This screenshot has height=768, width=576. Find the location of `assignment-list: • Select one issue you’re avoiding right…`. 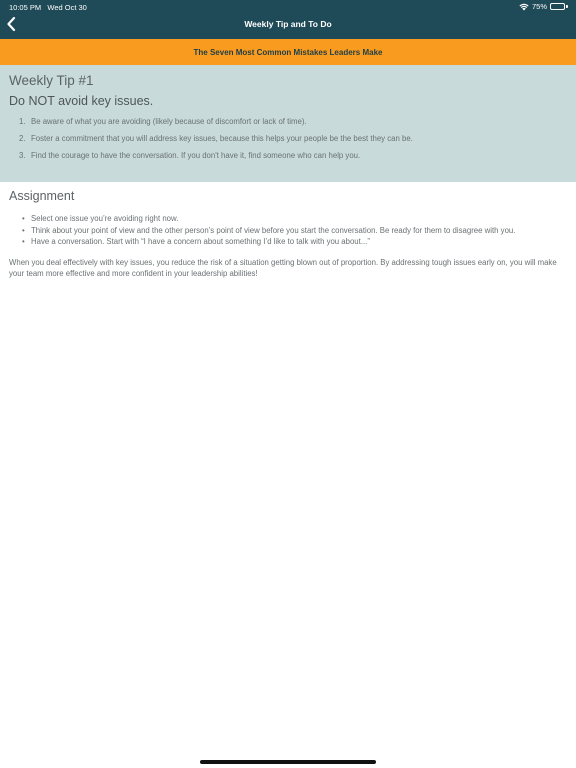

assignment-list: • Select one issue you’re avoiding right… is located at coordinates (288, 230).